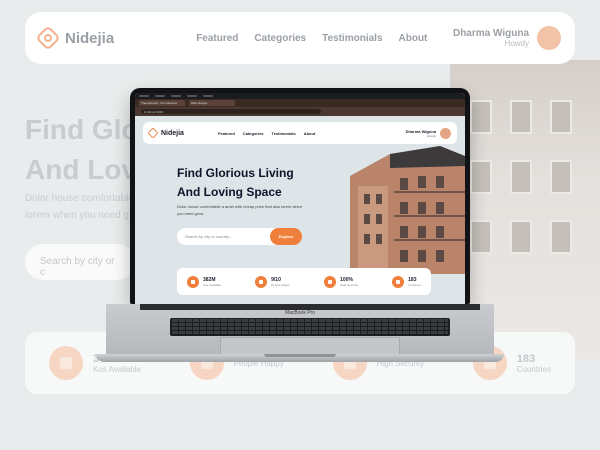 The image size is (600, 450). Describe the element at coordinates (349, 284) in the screenshot. I see `stat-label: High Security` at that location.